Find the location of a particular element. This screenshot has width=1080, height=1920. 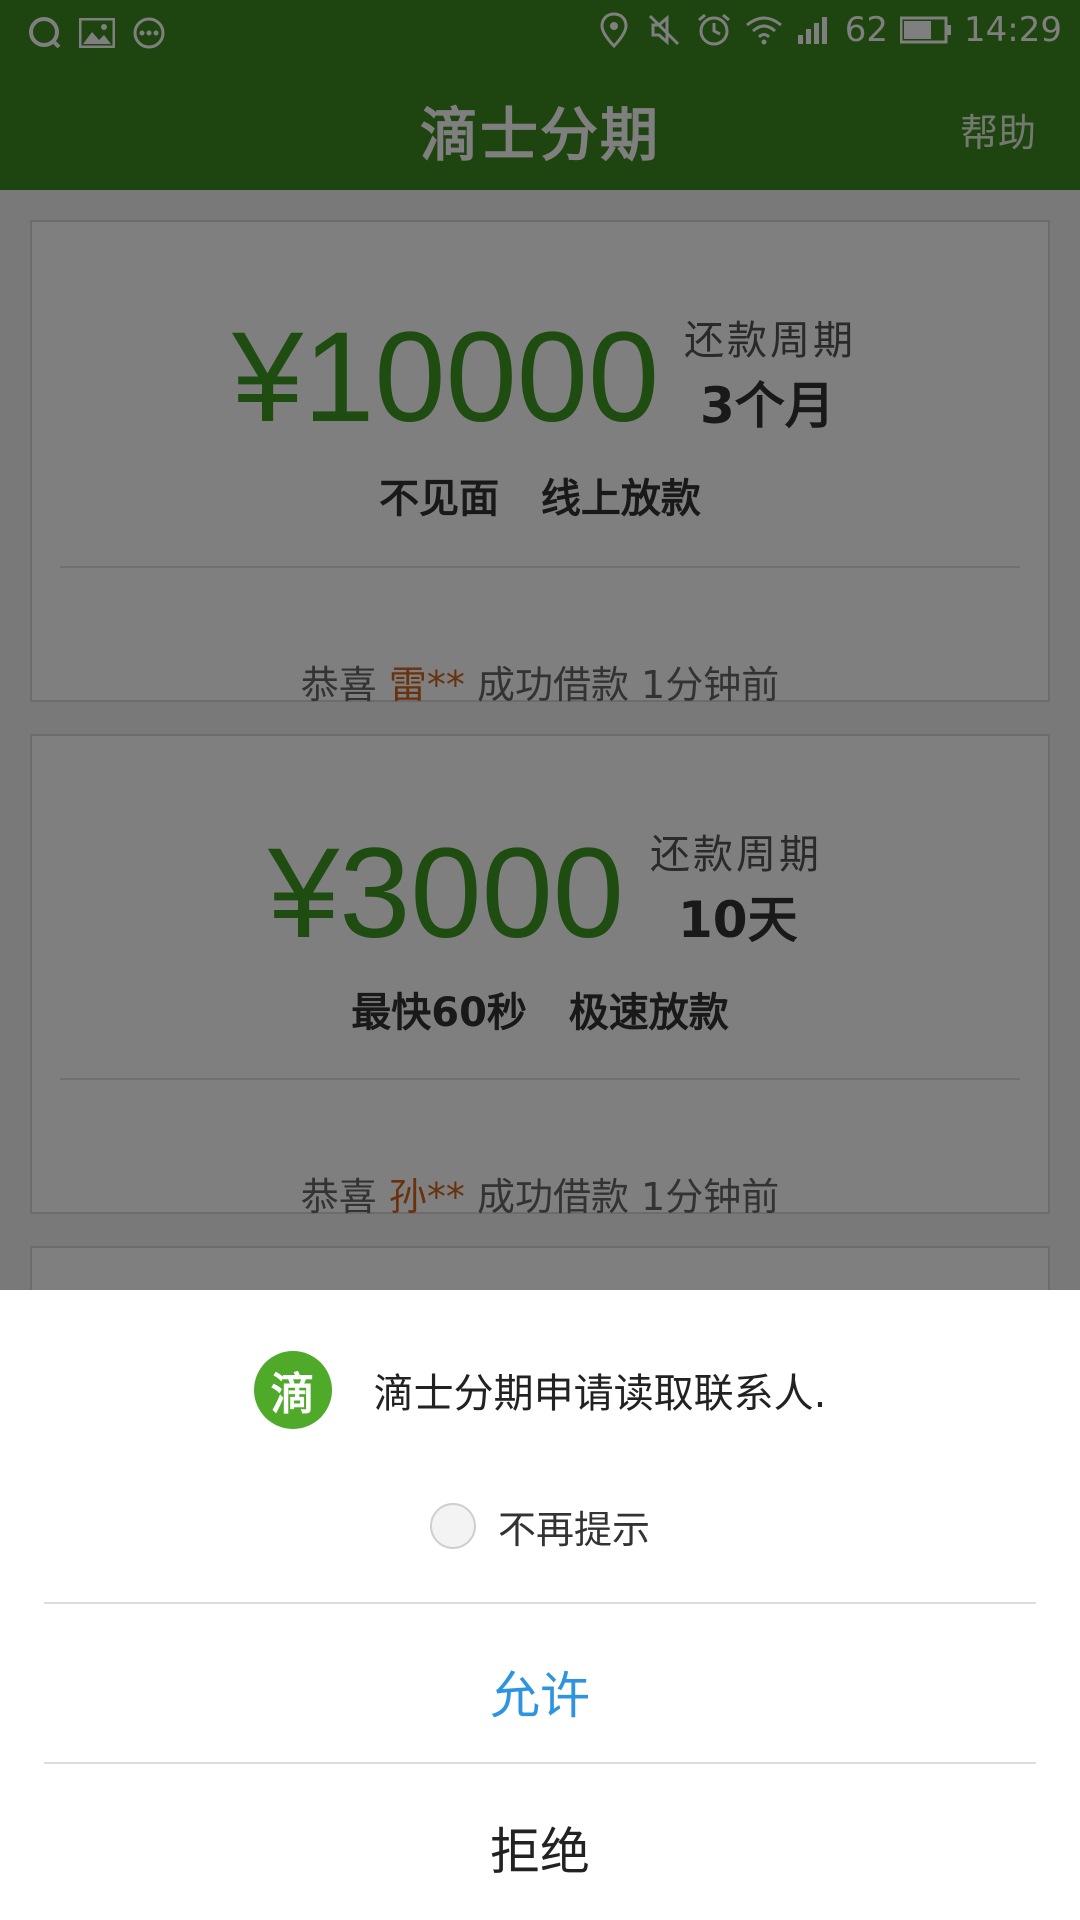

permission-message-row: 滴 滴士分期申请读取联系人. is located at coordinates (540, 1390).